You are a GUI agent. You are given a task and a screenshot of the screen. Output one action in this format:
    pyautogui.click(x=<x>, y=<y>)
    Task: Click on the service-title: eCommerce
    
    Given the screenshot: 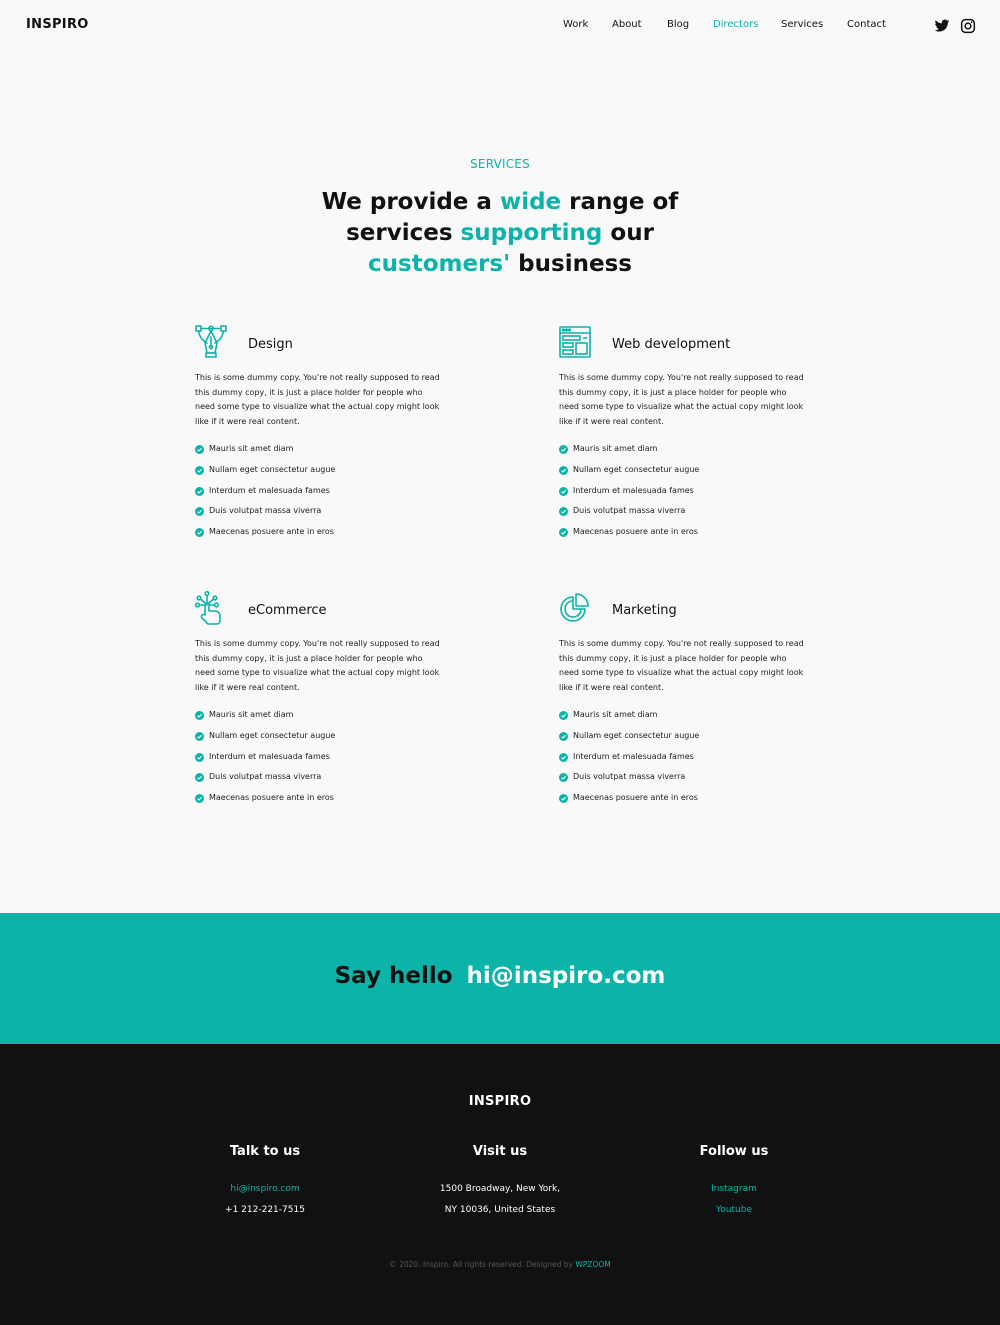 What is the action you would take?
    pyautogui.click(x=287, y=610)
    